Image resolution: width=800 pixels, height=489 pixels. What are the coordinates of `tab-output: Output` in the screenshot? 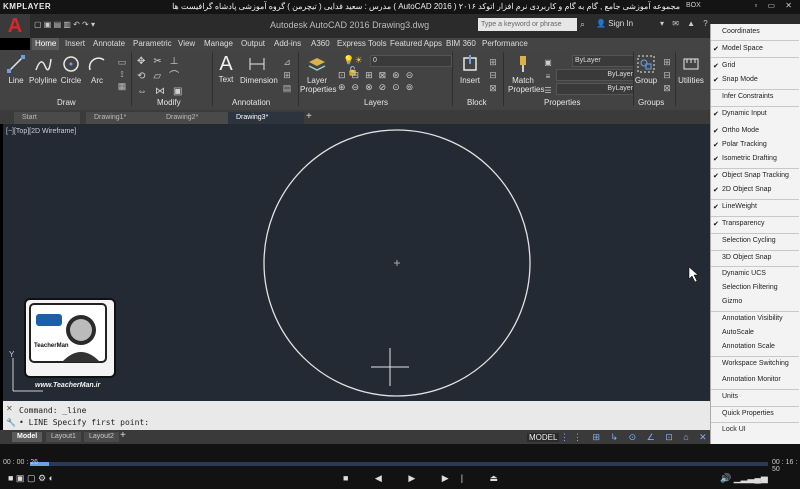 It's located at (253, 44).